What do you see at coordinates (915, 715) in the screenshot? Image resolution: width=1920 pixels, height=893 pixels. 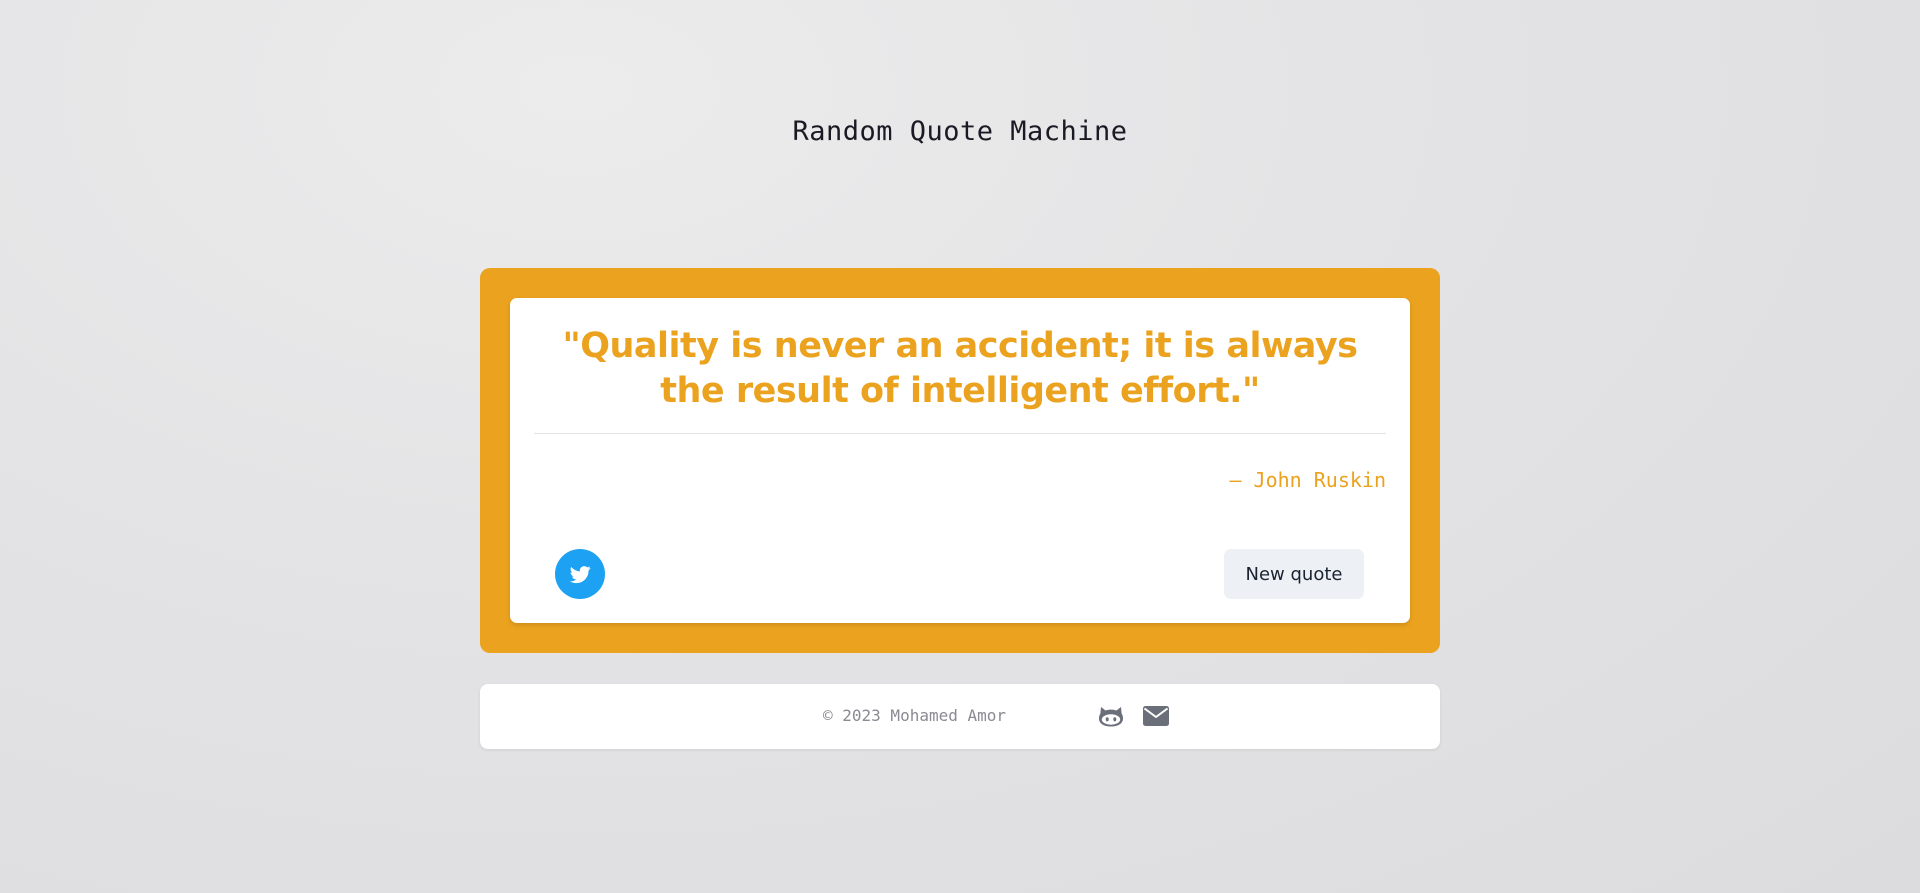 I see `copyright-text: © 2023 Mohamed Amor` at bounding box center [915, 715].